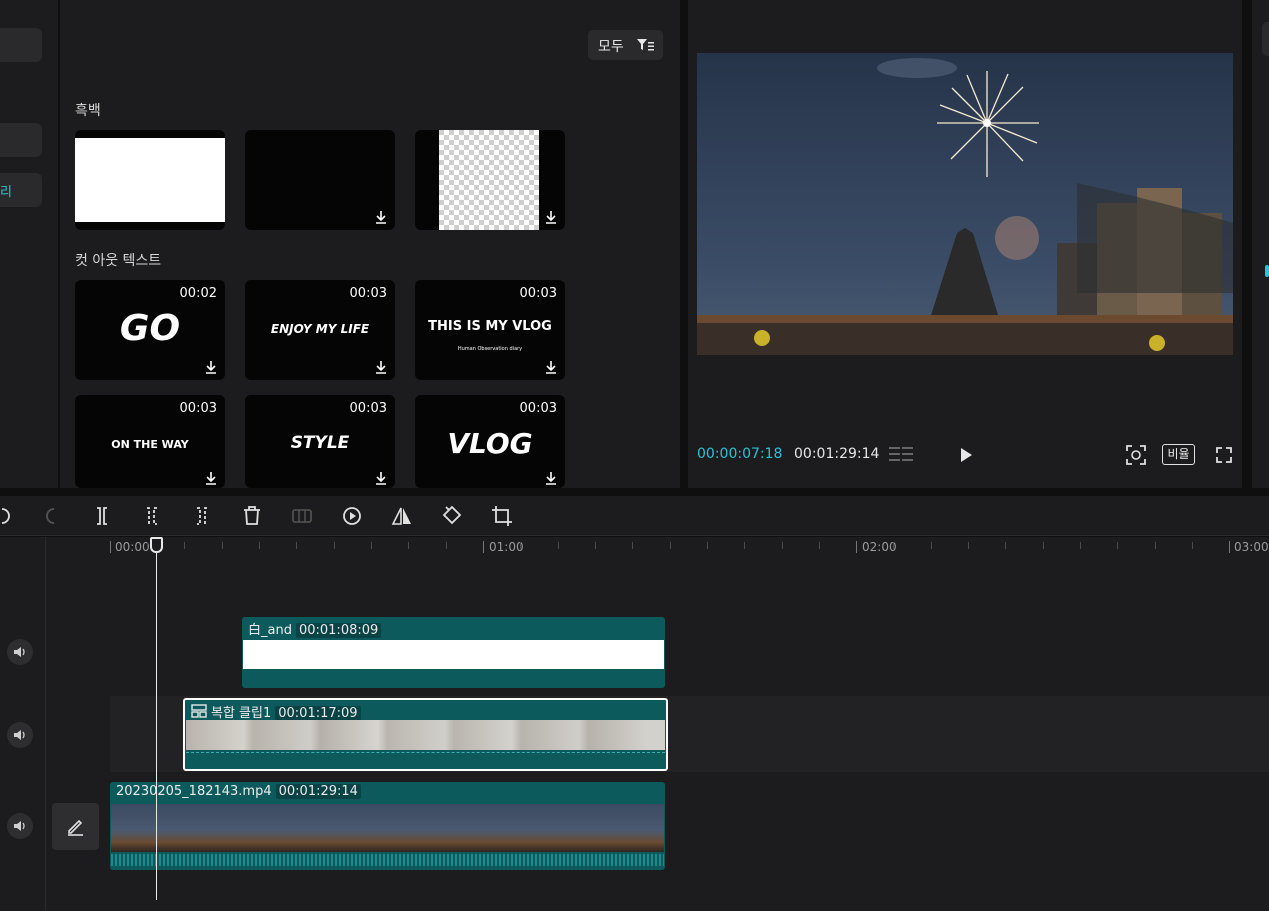 The height and width of the screenshot is (911, 1269). What do you see at coordinates (302, 516) in the screenshot?
I see `freeze-frame-icon` at bounding box center [302, 516].